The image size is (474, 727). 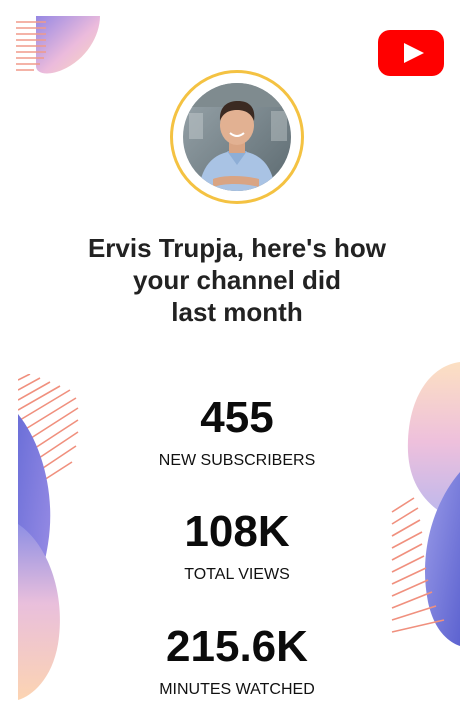 I want to click on headline-line-1: Ervis Trupja, here's how, so click(x=237, y=248).